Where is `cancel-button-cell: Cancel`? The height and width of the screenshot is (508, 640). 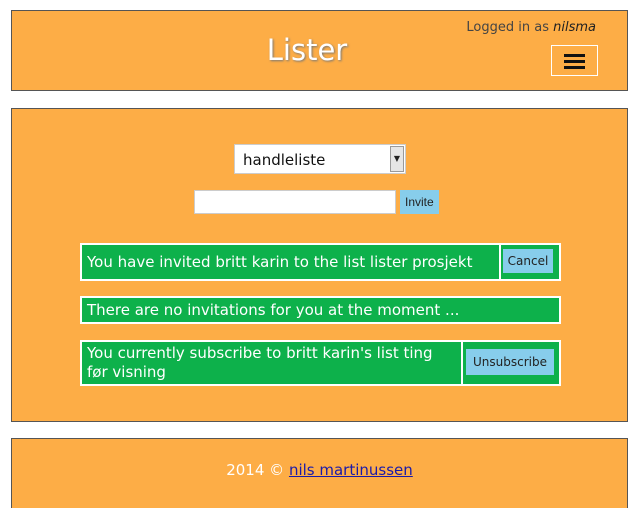 cancel-button-cell: Cancel is located at coordinates (529, 262).